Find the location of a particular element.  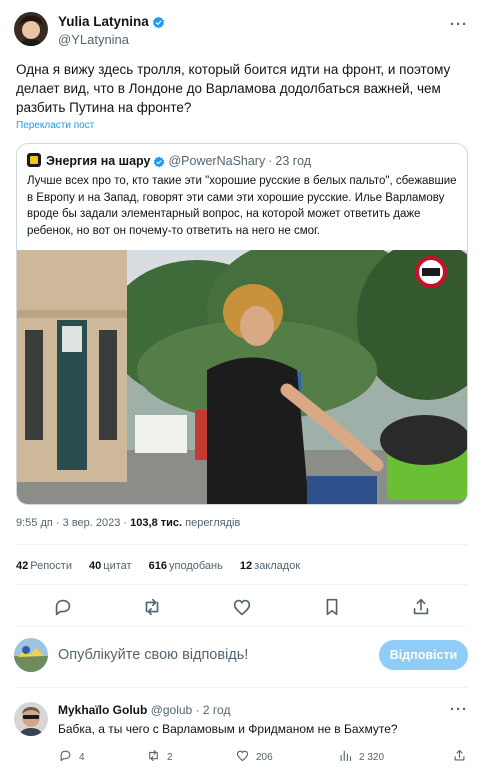

likes-label: уподобань is located at coordinates (196, 566).